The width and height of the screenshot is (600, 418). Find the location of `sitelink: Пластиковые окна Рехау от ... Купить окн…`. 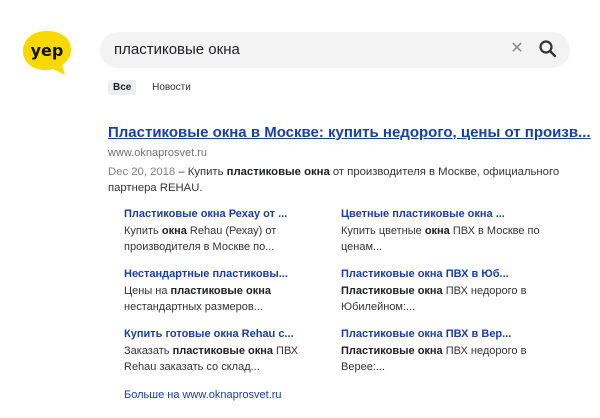

sitelink: Пластиковые окна Рехау от ... Купить окн… is located at coordinates (224, 231).